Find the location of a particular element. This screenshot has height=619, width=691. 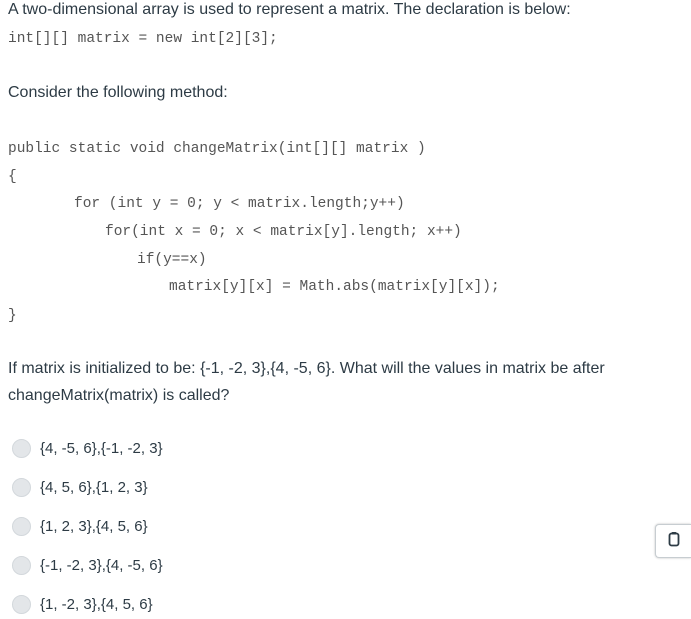

side-tab-button is located at coordinates (673, 541).